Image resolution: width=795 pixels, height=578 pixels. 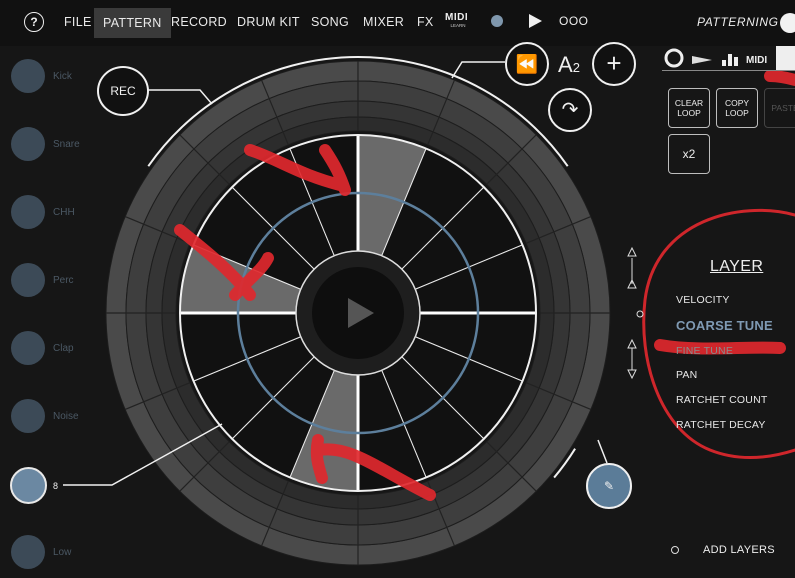 What do you see at coordinates (689, 154) in the screenshot?
I see `x2-button: x2` at bounding box center [689, 154].